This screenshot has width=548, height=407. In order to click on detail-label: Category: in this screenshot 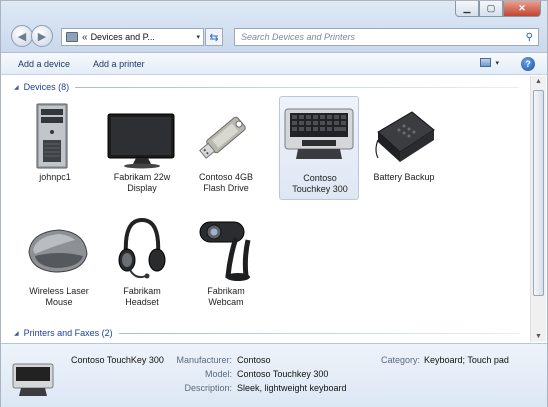, I will do `click(401, 360)`.